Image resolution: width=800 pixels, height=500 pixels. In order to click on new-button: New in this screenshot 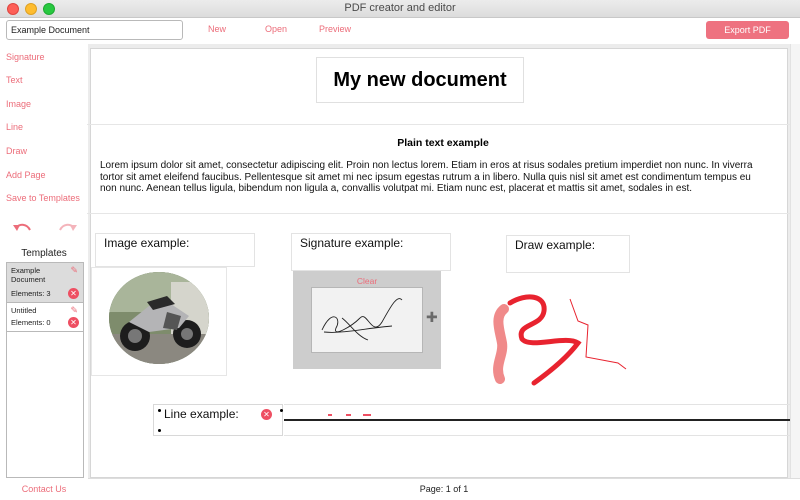, I will do `click(217, 29)`.